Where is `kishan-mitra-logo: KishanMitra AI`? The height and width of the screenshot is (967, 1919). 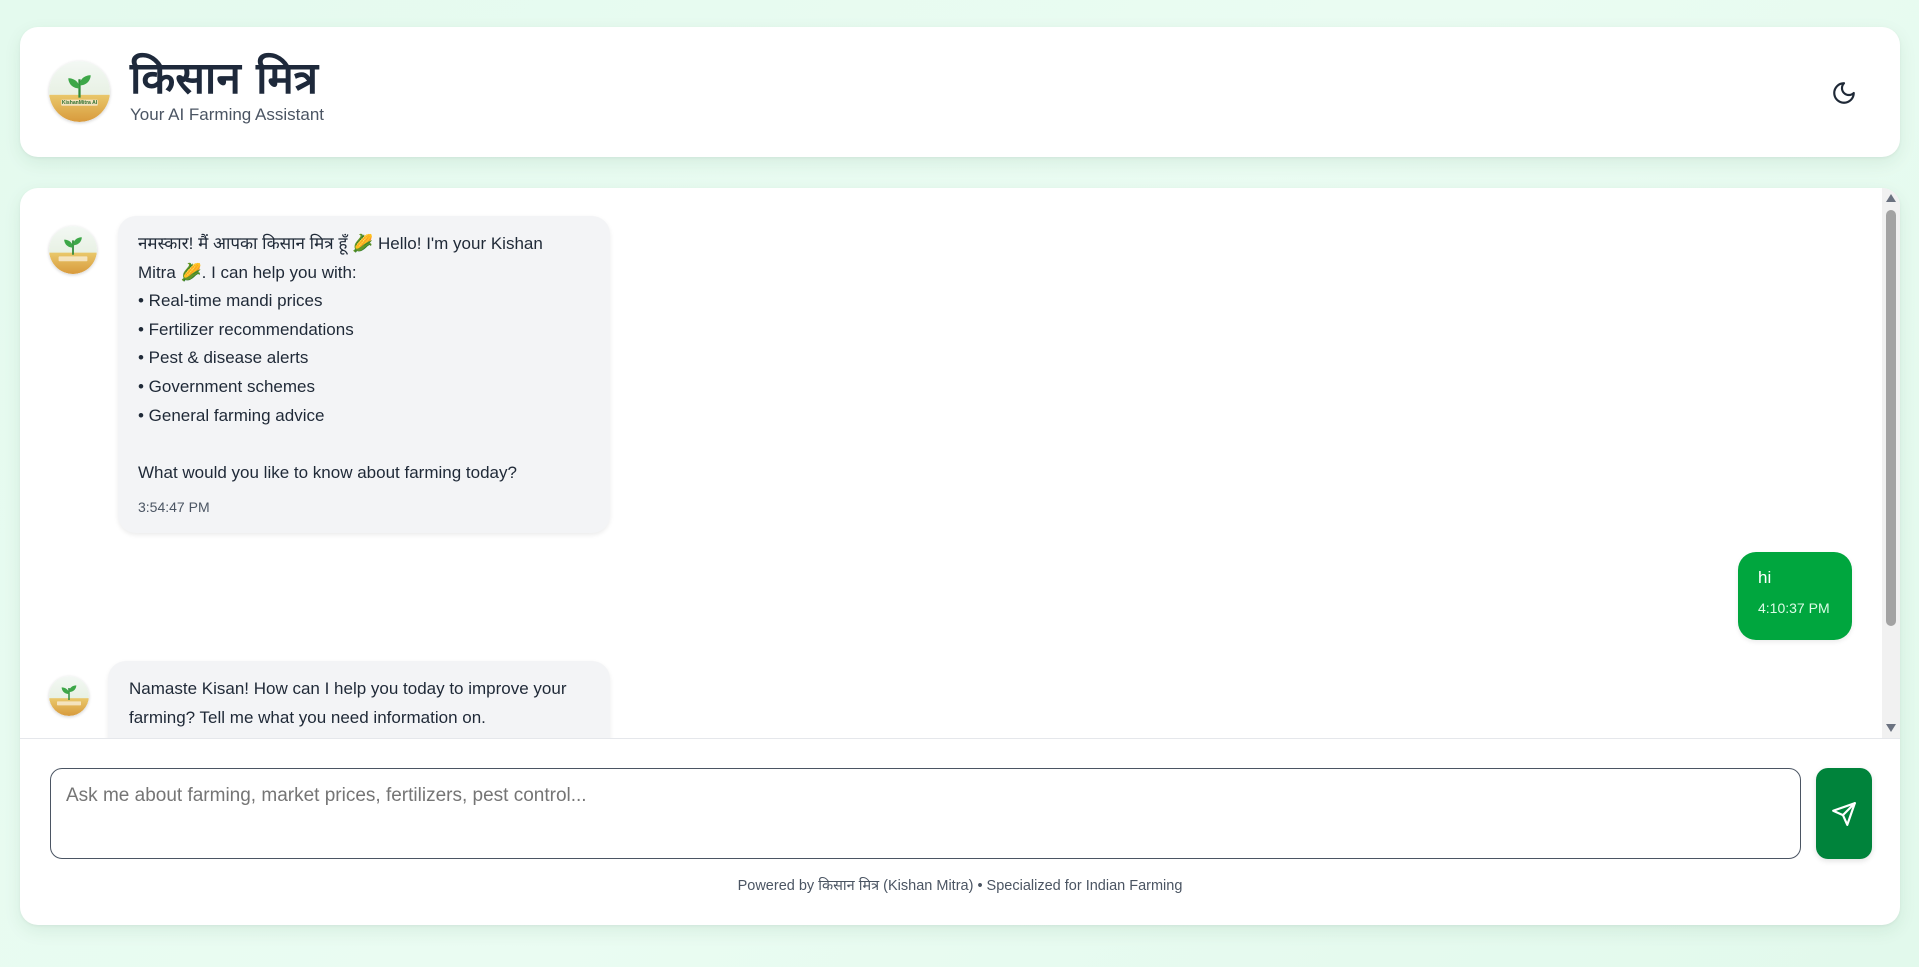 kishan-mitra-logo: KishanMitra AI is located at coordinates (79, 91).